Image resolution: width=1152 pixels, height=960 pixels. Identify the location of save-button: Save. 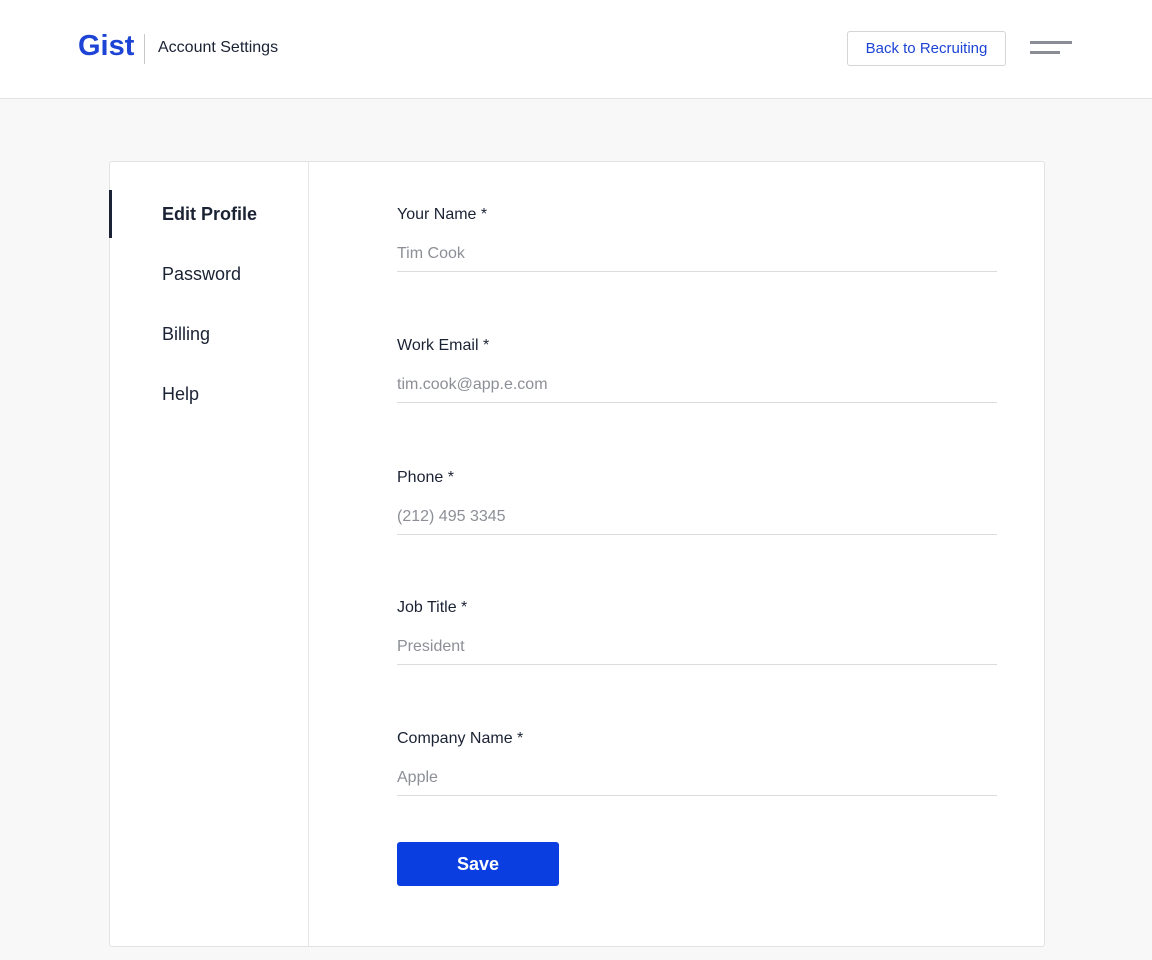
(478, 864).